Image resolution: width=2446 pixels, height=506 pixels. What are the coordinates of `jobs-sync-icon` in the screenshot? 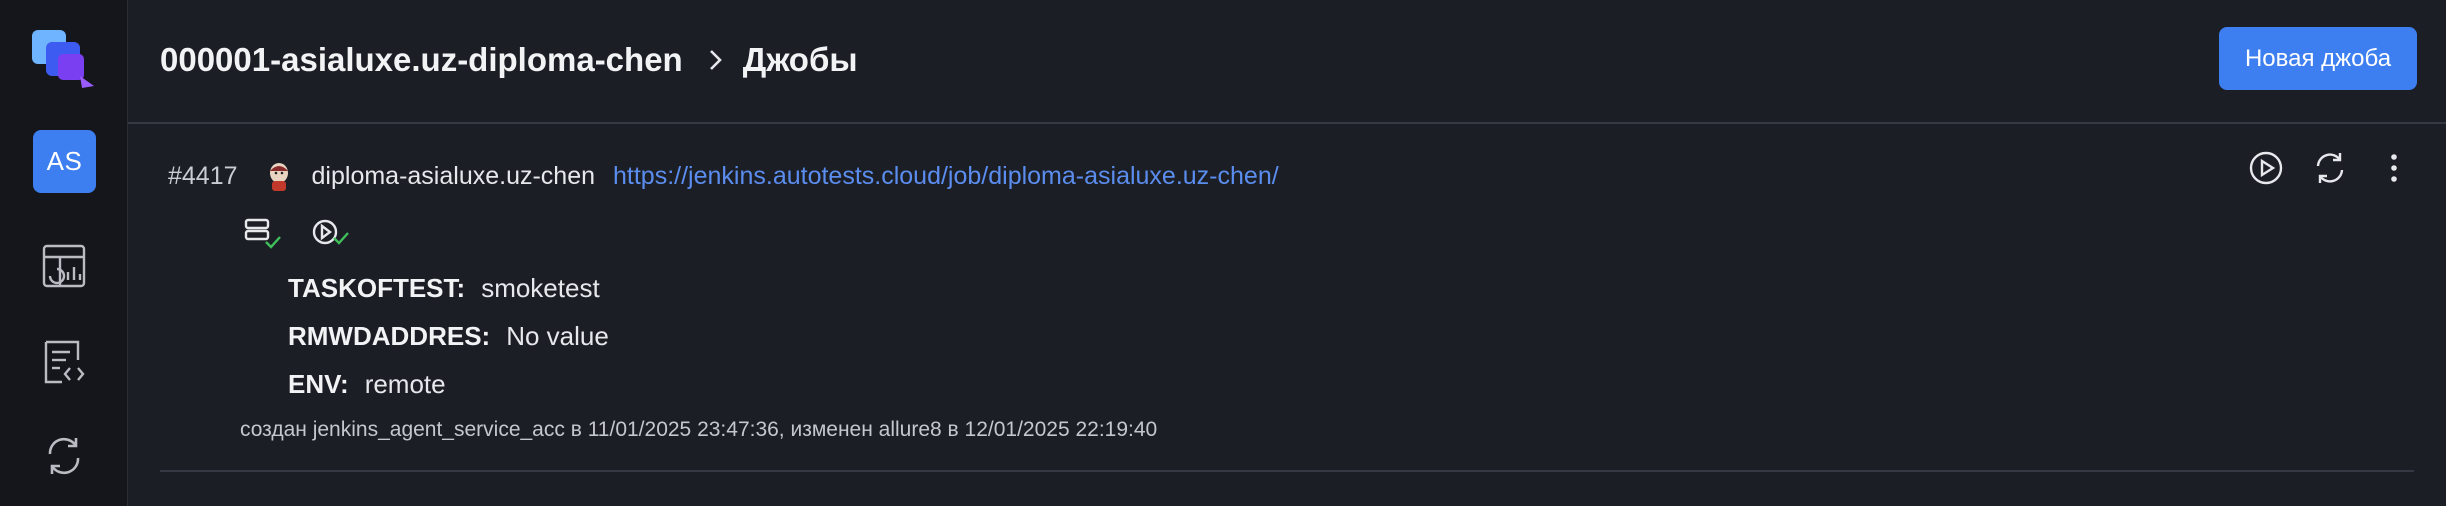 It's located at (64, 456).